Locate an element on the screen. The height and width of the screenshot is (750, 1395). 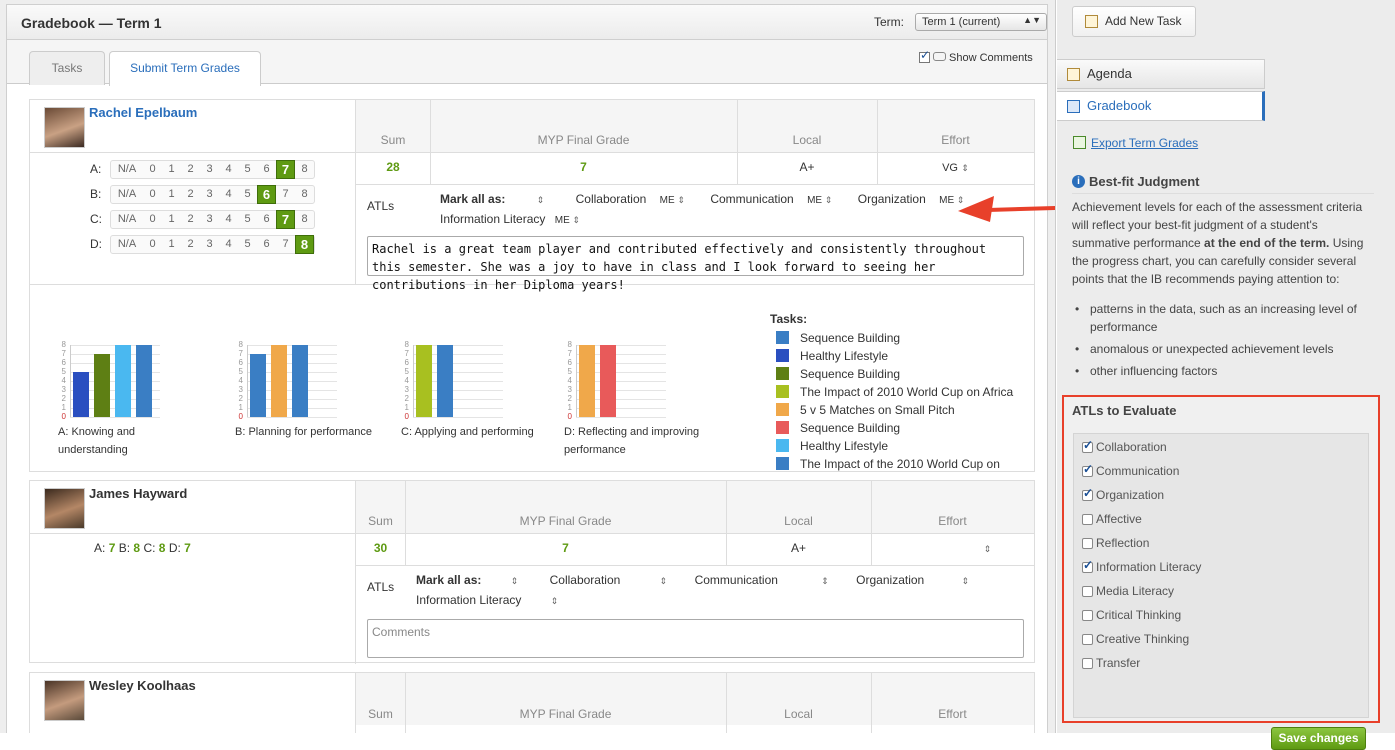
legend-swatch is located at coordinates (782, 463).